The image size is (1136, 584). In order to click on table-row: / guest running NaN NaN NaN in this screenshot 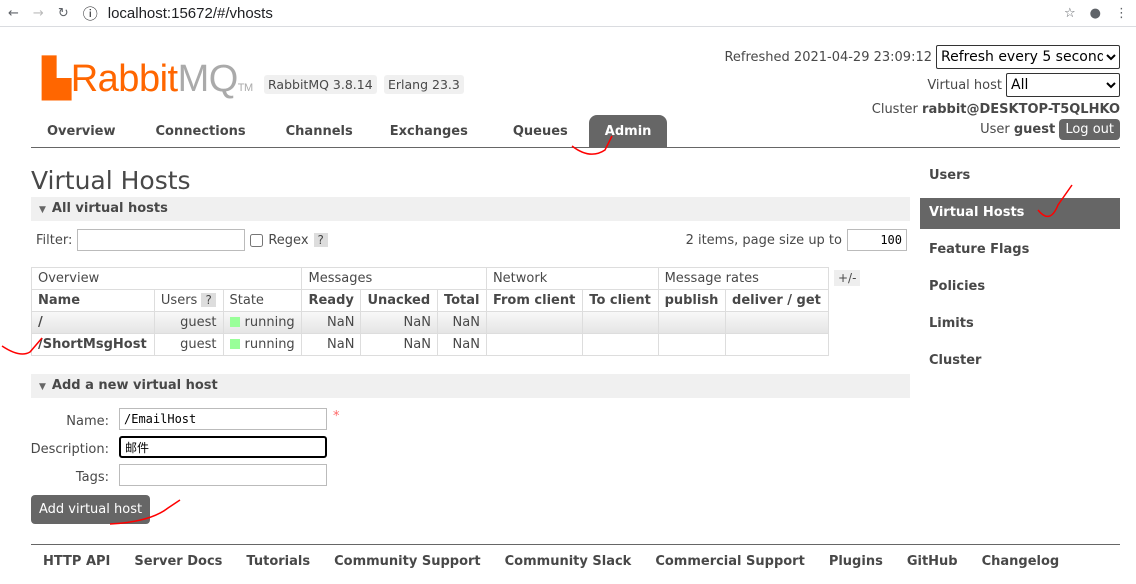, I will do `click(430, 322)`.